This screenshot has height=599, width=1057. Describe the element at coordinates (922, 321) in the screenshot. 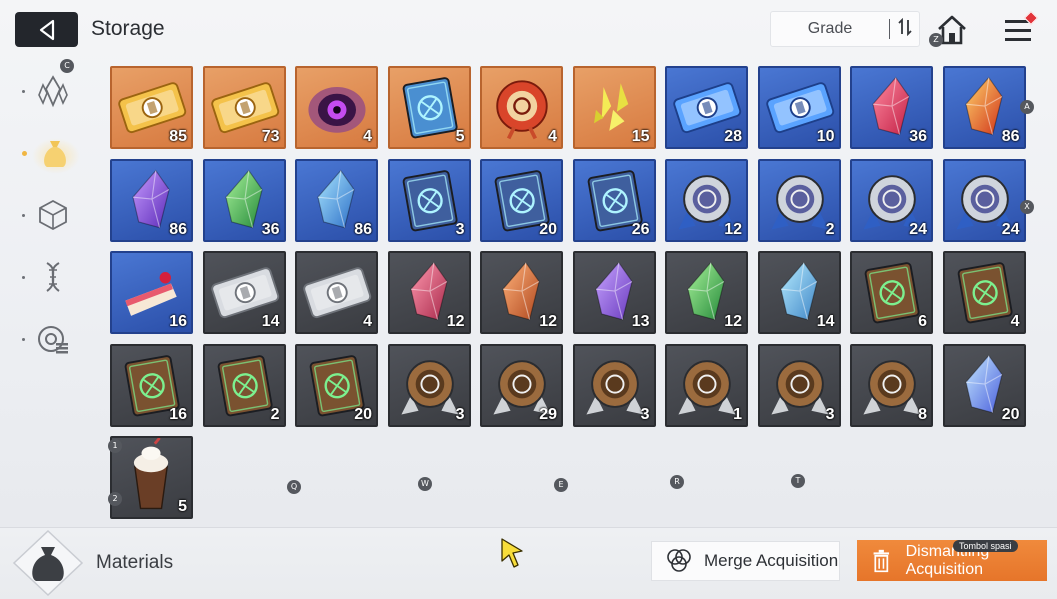

I see `item-count: 6` at that location.